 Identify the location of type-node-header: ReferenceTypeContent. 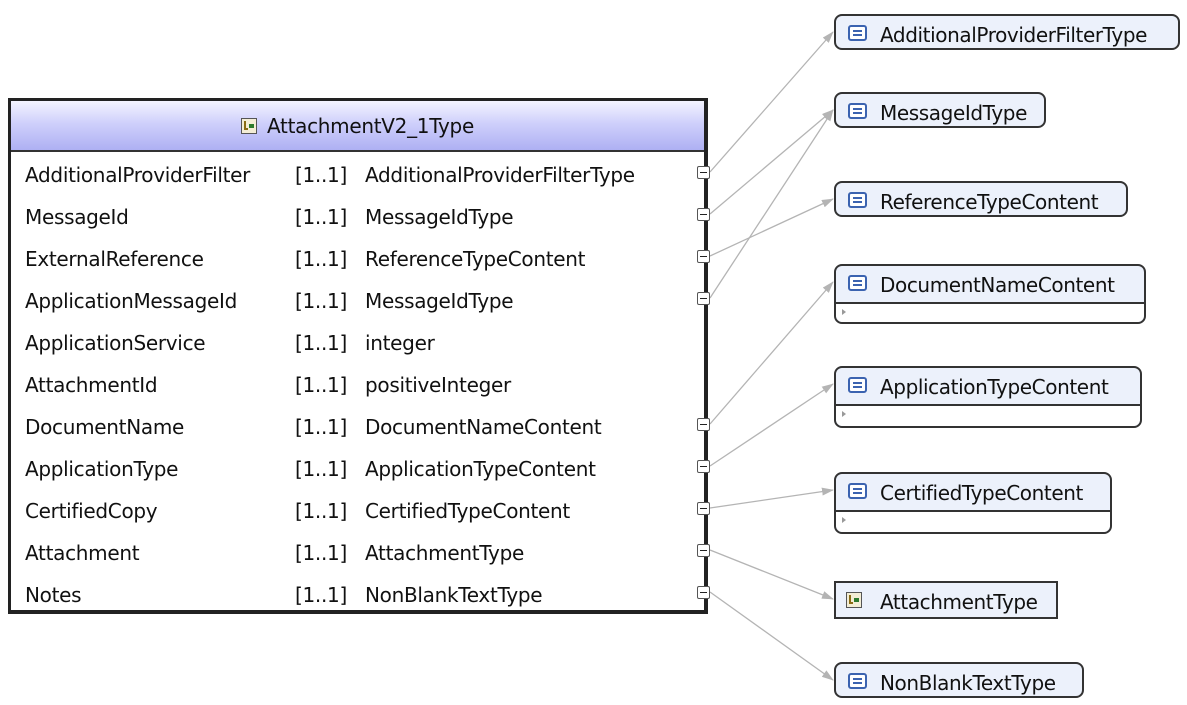
(981, 201).